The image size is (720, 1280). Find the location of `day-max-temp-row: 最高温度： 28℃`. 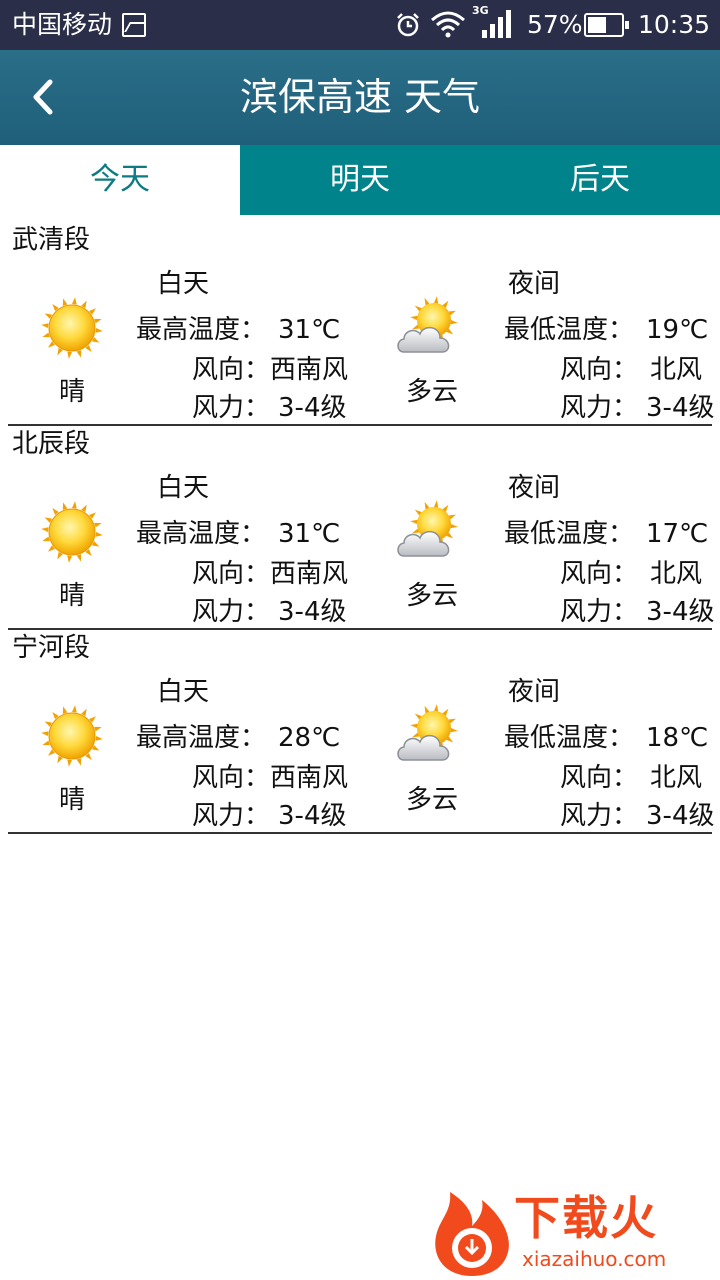

day-max-temp-row: 最高温度： 28℃ is located at coordinates (238, 738).